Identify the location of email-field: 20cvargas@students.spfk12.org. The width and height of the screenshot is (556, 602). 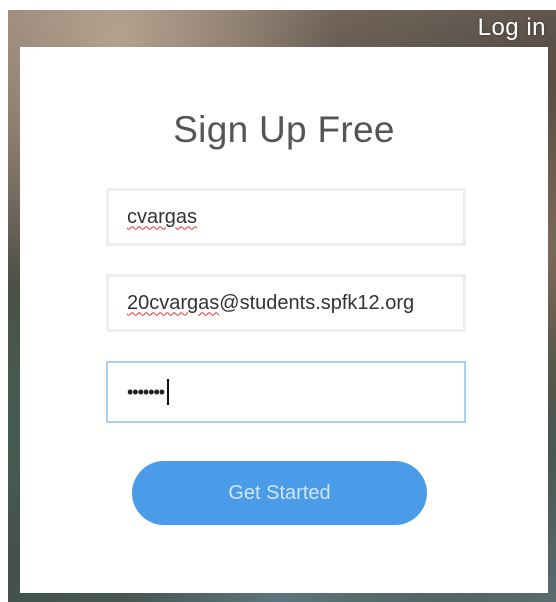
(286, 303).